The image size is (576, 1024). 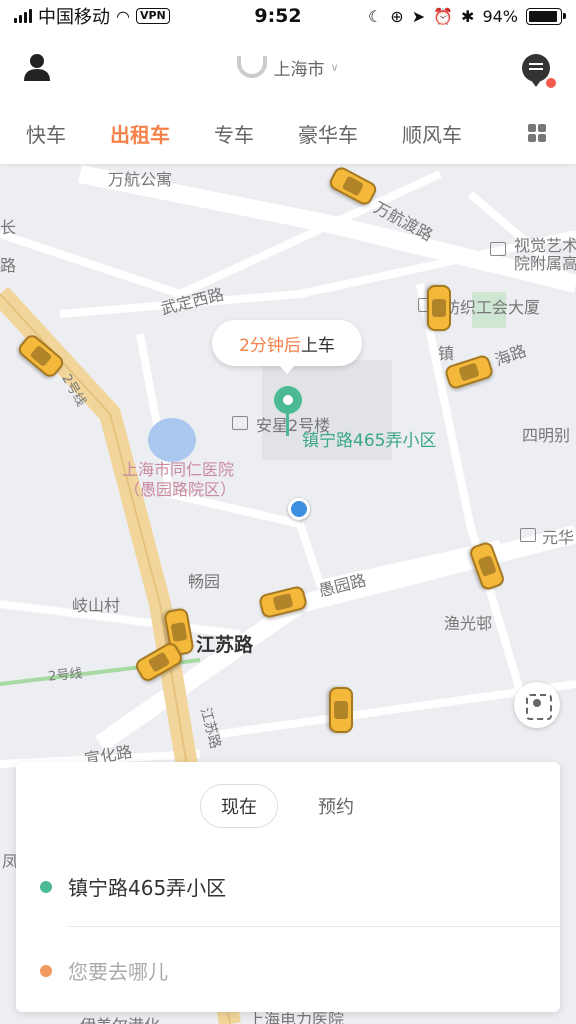 I want to click on reserve-button: 预约, so click(x=336, y=806).